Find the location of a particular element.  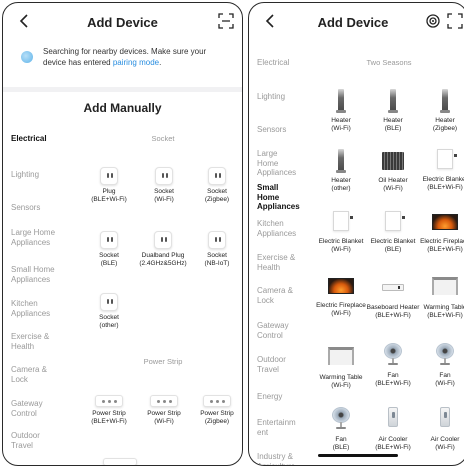

device-warming-table-wifi: Warming Table (Wi-Fi) is located at coordinates (341, 368).